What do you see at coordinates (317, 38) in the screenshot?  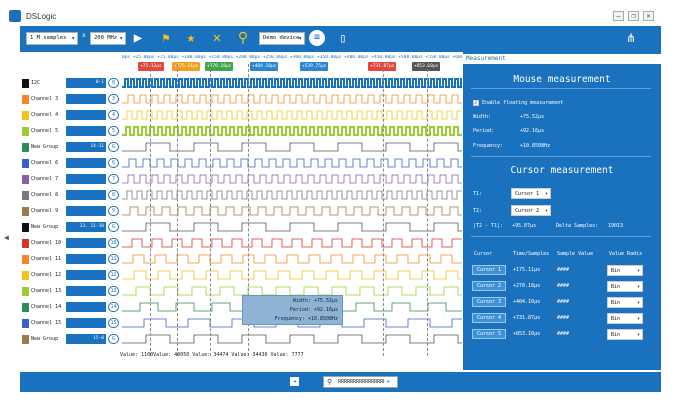 I see `settings-icon: ≡` at bounding box center [317, 38].